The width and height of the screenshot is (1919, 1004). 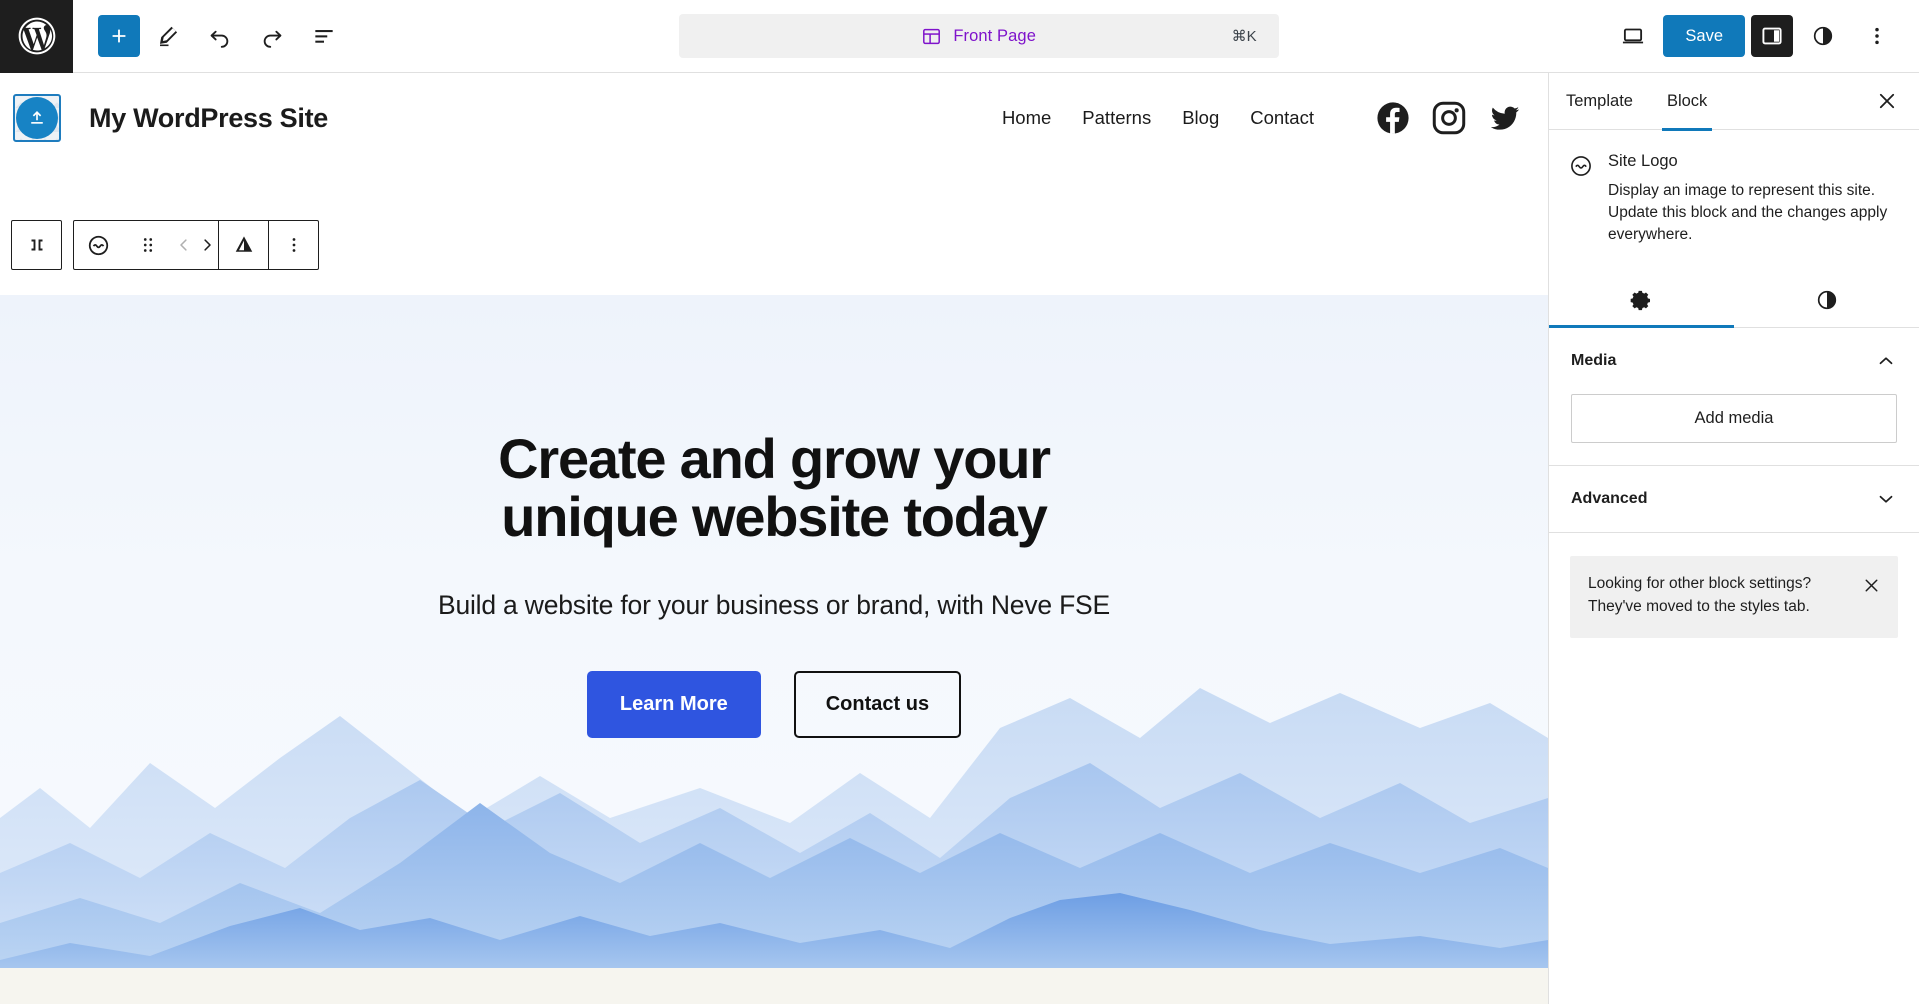 I want to click on select-parent-group, so click(x=36, y=245).